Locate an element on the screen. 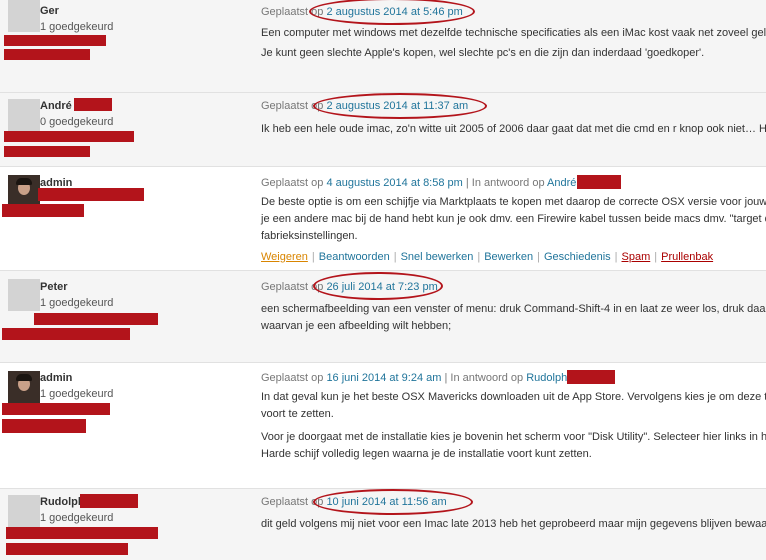 The image size is (766, 560). comment-text: fabrieksinstellingen. is located at coordinates (309, 236).